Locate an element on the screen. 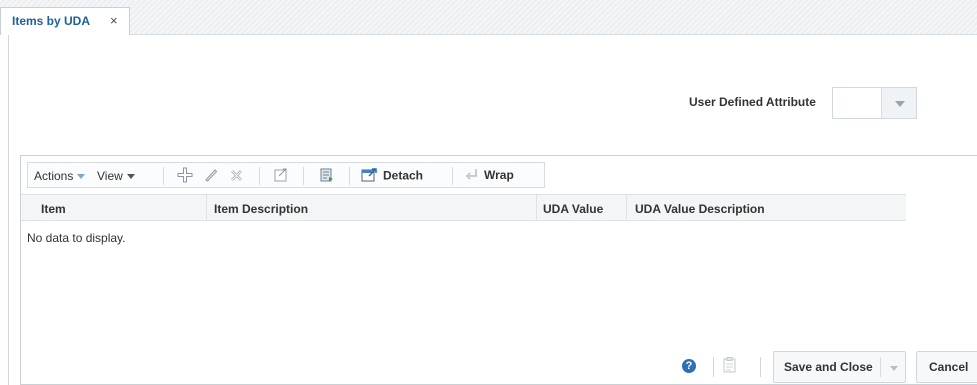  uda-select is located at coordinates (874, 103).